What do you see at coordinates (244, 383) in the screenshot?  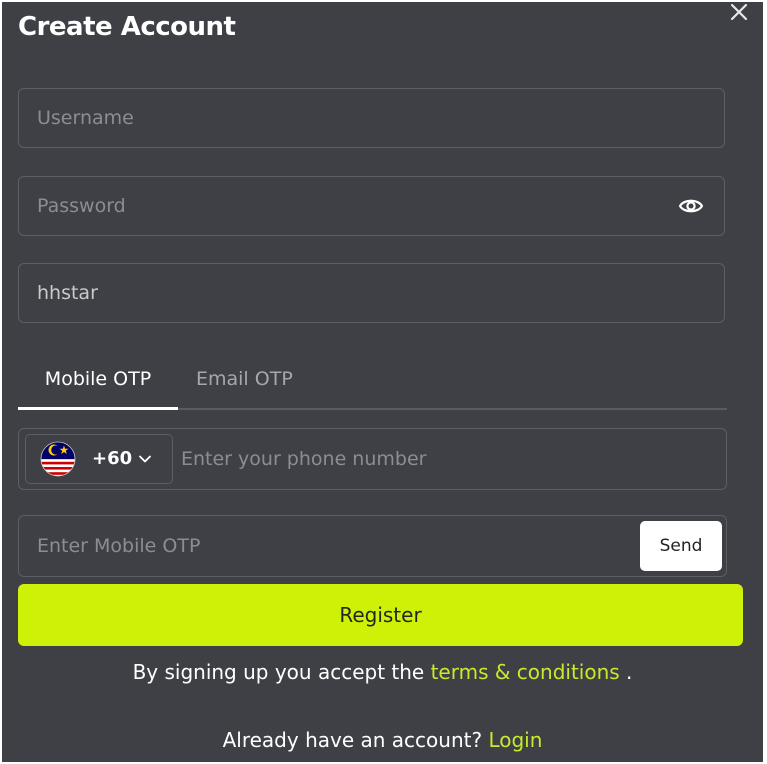 I see `tab-email-otp: Email OTP` at bounding box center [244, 383].